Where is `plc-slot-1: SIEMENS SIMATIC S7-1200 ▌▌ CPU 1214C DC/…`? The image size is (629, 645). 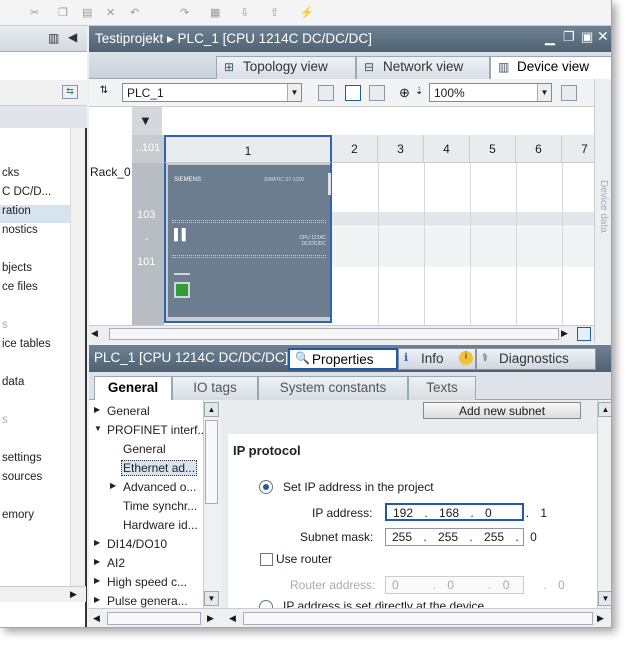 plc-slot-1: SIEMENS SIMATIC S7-1200 ▌▌ CPU 1214C DC/… is located at coordinates (248, 243).